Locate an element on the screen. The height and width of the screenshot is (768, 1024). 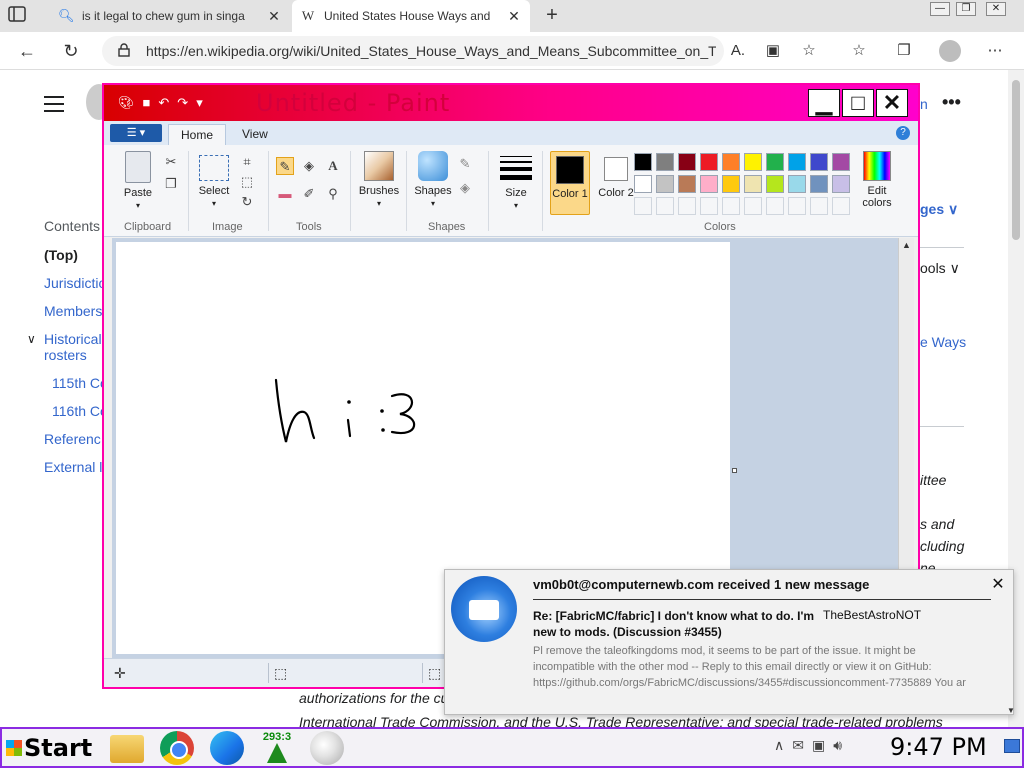
more-options-icon: ••• is located at coordinates (951, 102).